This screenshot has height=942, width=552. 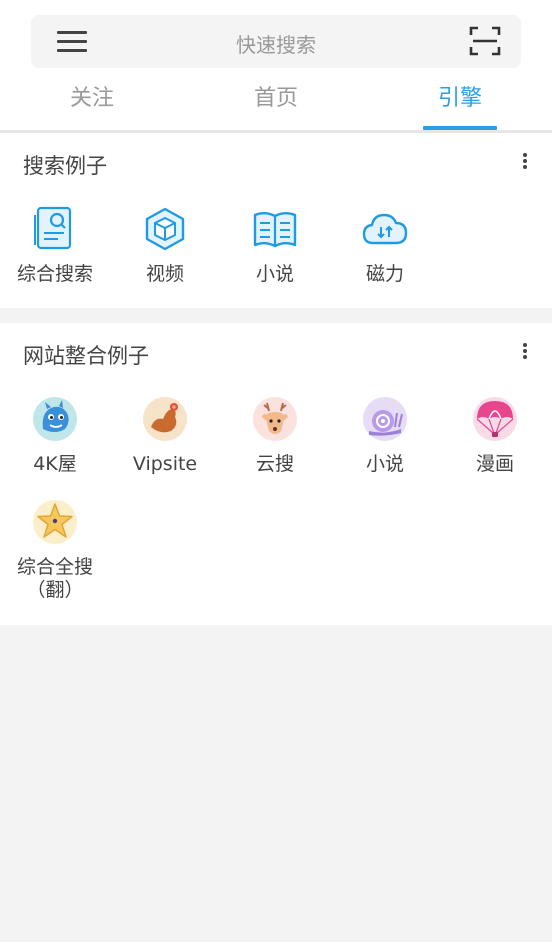 What do you see at coordinates (54, 274) in the screenshot?
I see `engine-item-label: 综合搜索` at bounding box center [54, 274].